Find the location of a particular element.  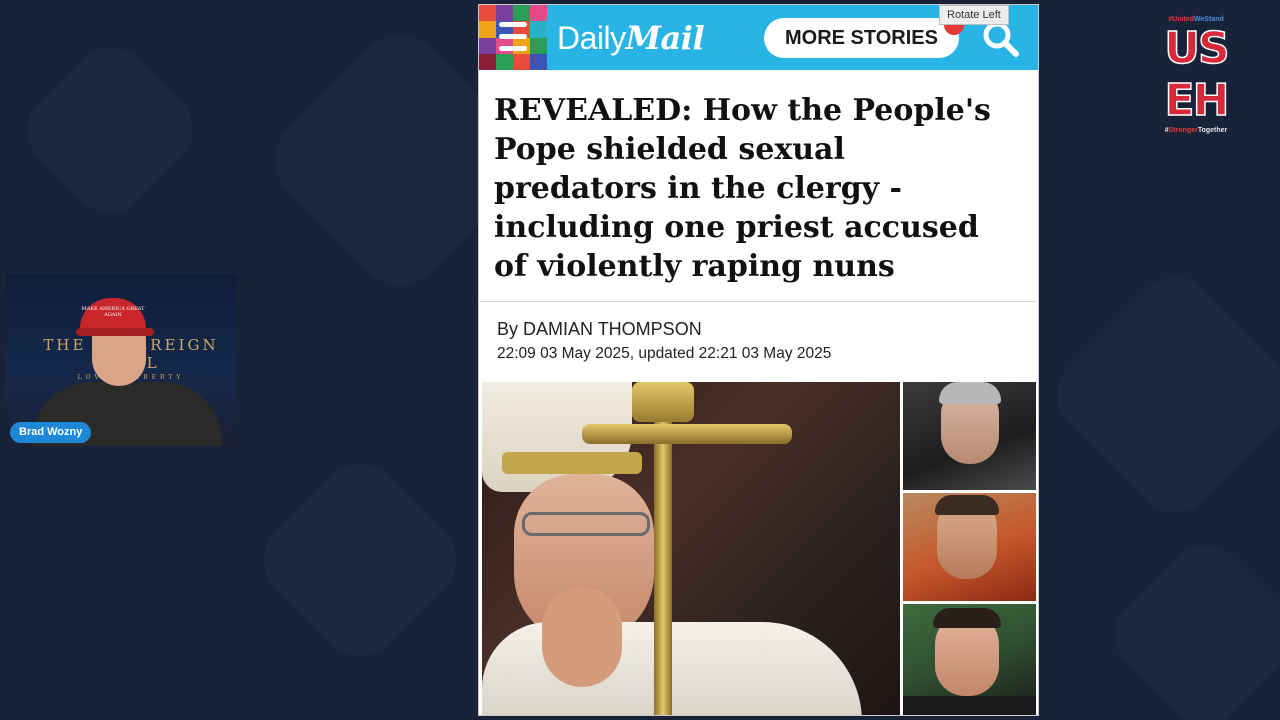

photo-robe is located at coordinates (672, 668).